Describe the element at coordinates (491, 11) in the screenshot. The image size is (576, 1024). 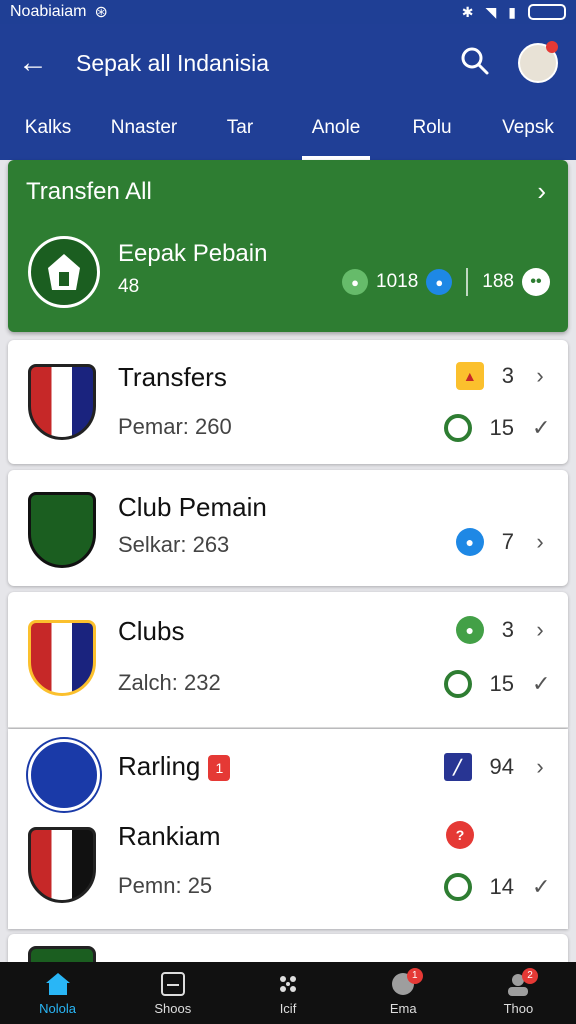
I see `wifi-icon: ◥` at that location.